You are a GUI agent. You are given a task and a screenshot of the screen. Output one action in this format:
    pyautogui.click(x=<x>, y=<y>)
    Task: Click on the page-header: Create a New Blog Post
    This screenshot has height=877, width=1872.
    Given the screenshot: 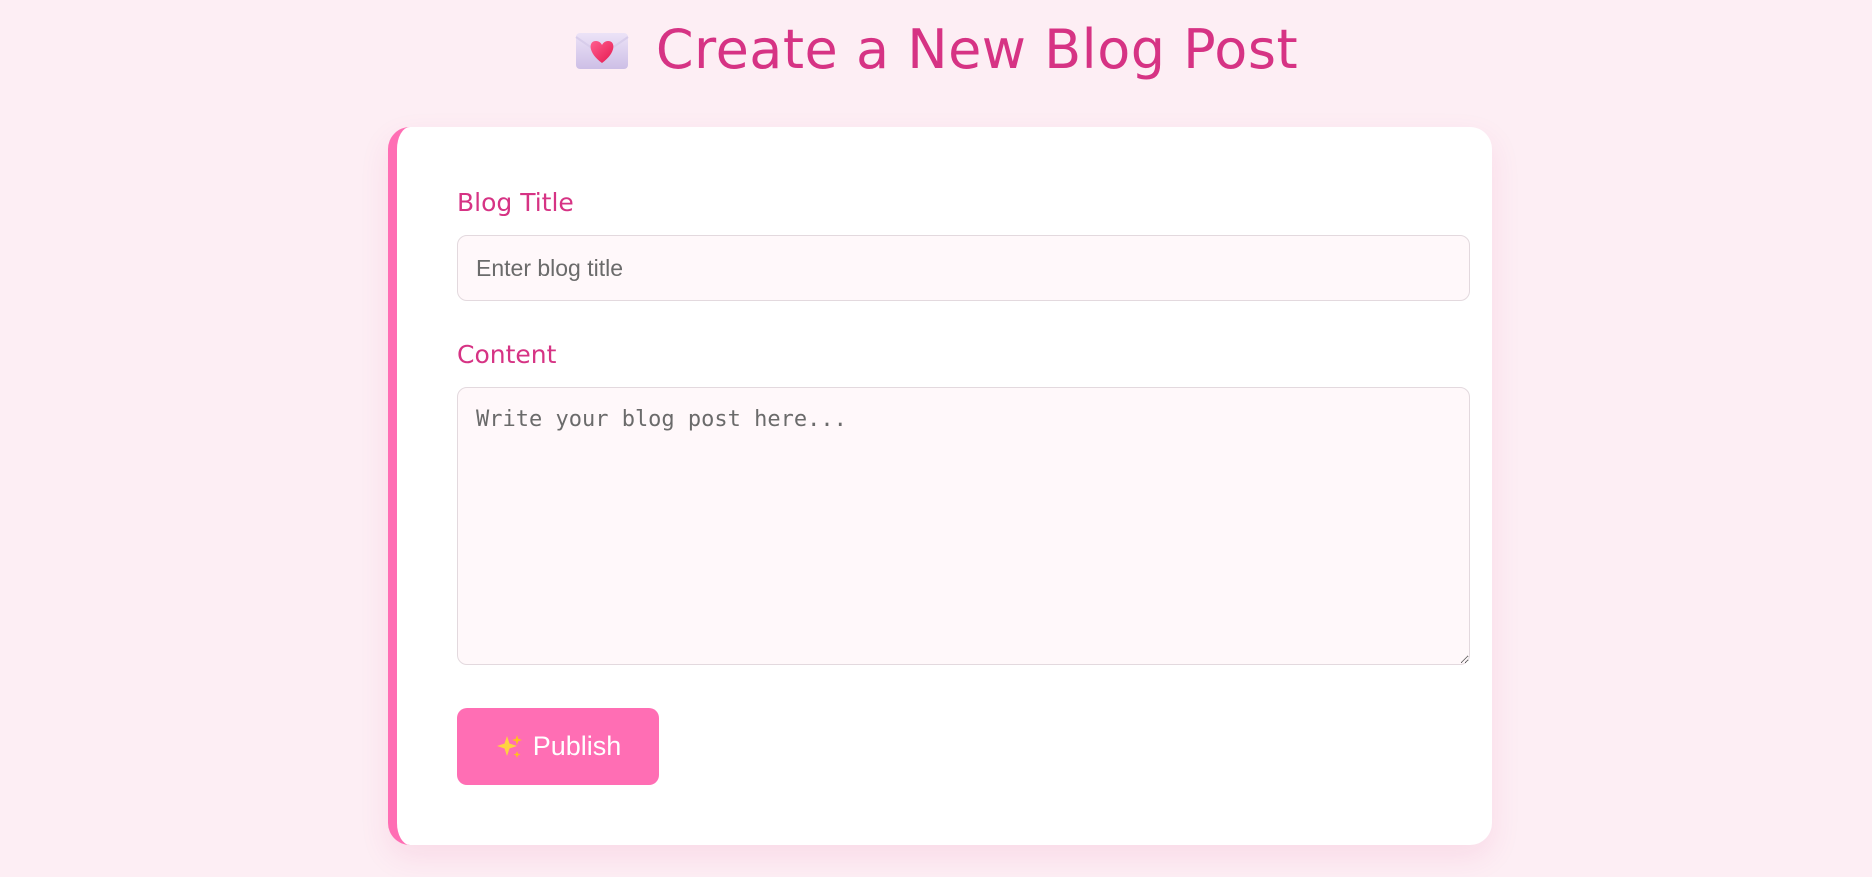 What is the action you would take?
    pyautogui.click(x=936, y=50)
    